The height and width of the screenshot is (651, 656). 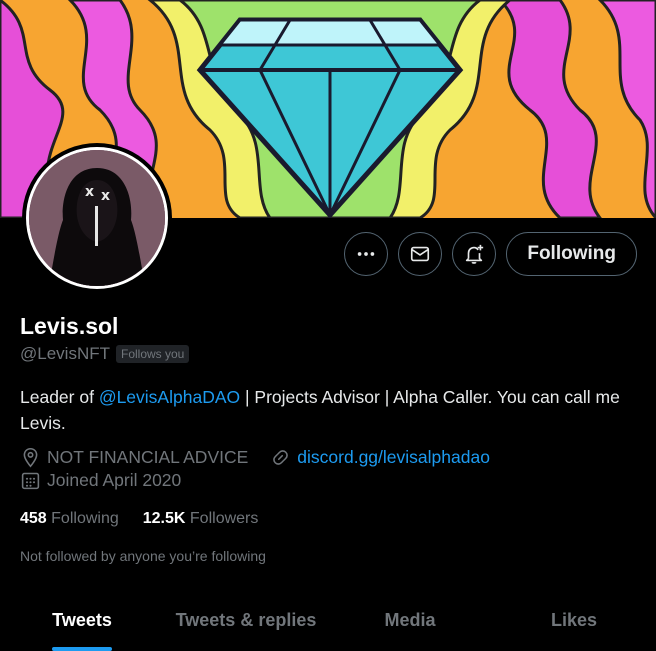 I want to click on follow-stats: 458 Following 12.5K Followers, so click(x=139, y=519).